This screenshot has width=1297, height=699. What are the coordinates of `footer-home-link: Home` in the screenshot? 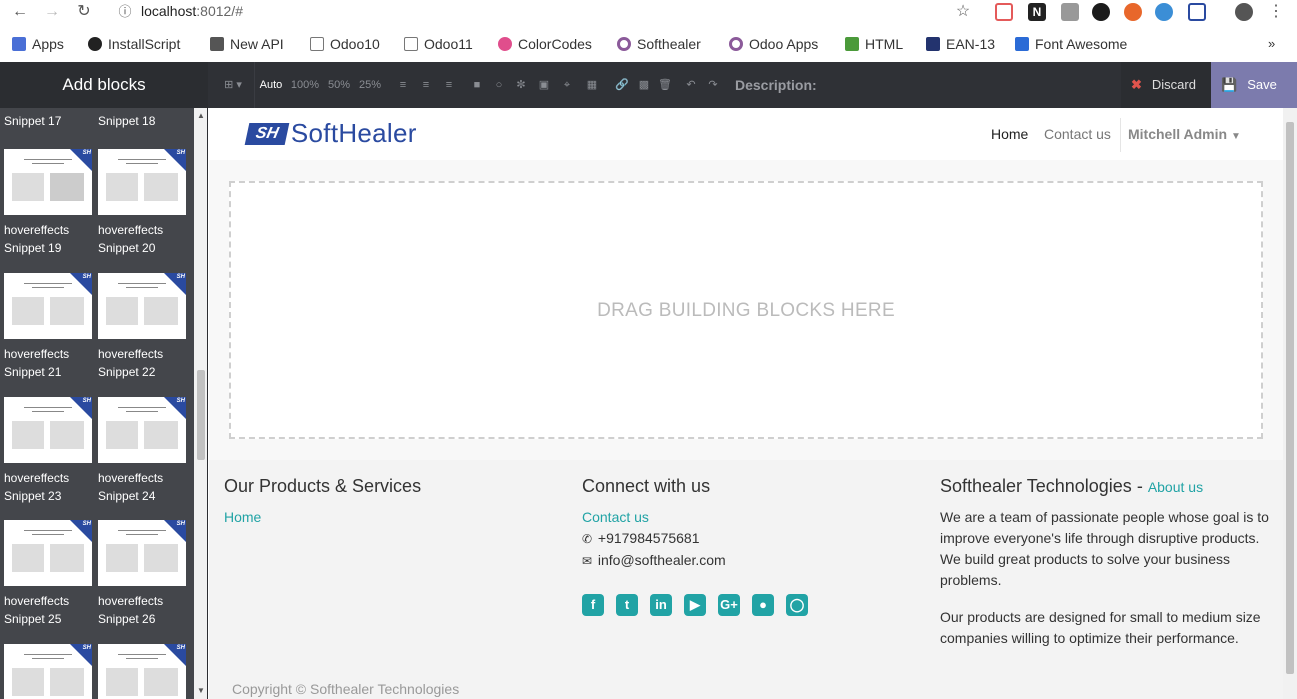 It's located at (389, 517).